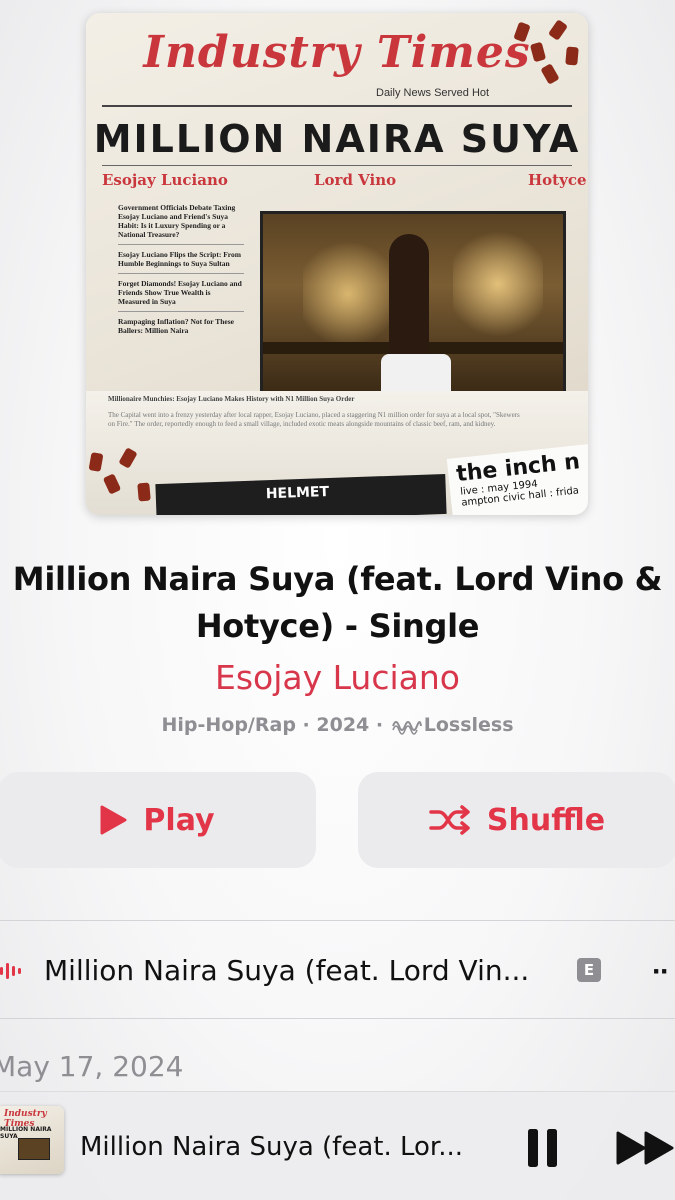 Image resolution: width=675 pixels, height=1200 pixels. What do you see at coordinates (450, 820) in the screenshot?
I see `shuffle-icon` at bounding box center [450, 820].